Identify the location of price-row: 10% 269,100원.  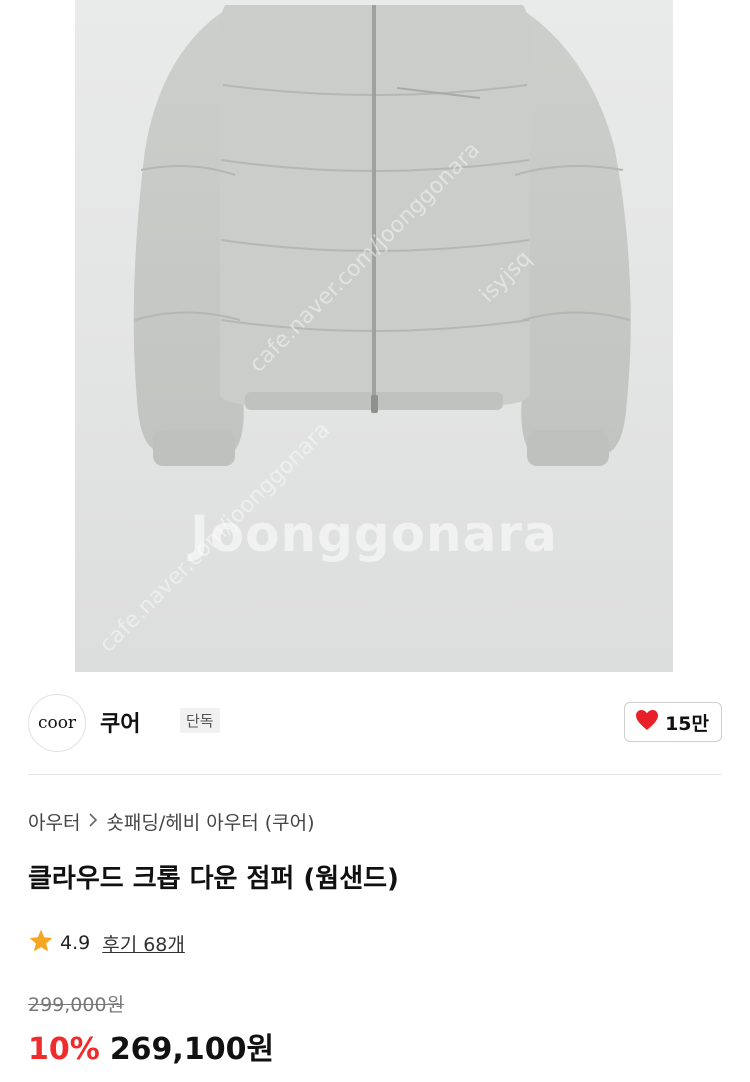
(151, 1046).